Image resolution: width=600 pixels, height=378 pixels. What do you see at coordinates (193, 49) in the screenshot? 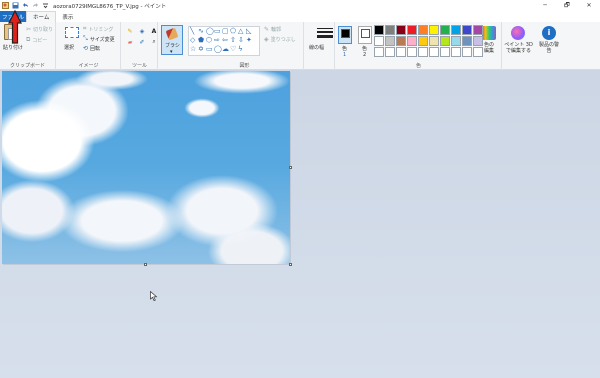
I see `star5-shape-icon: ☆` at bounding box center [193, 49].